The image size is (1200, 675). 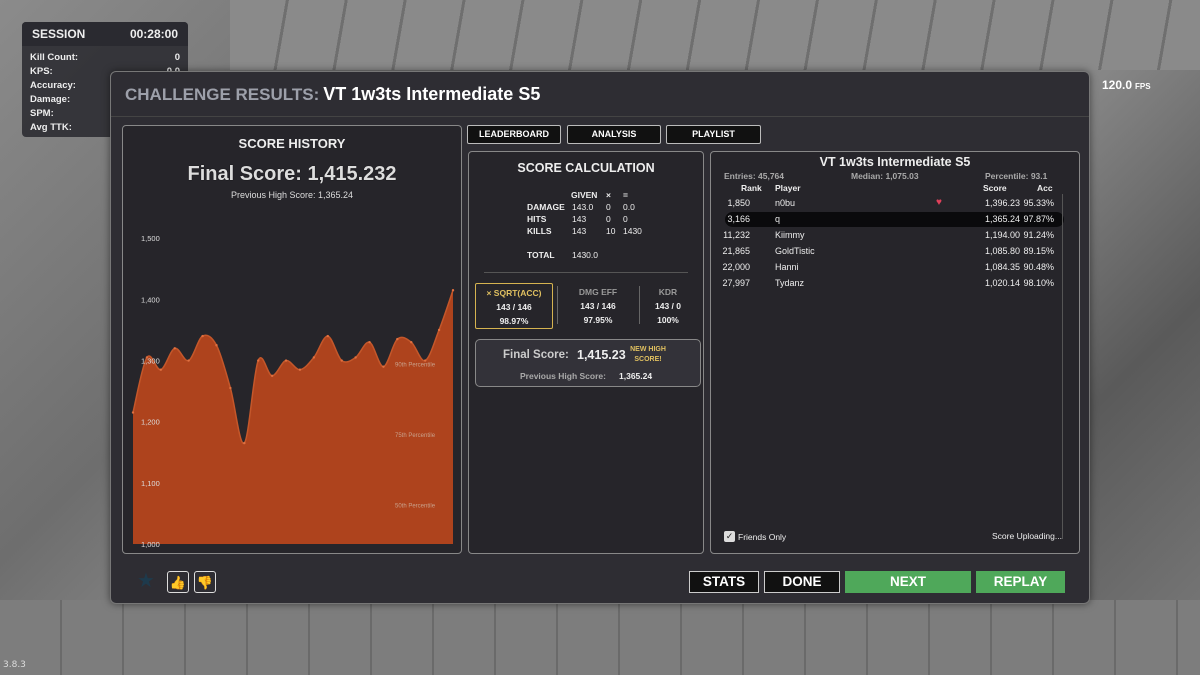 I want to click on previous-high-value: 1,365.24, so click(x=636, y=376).